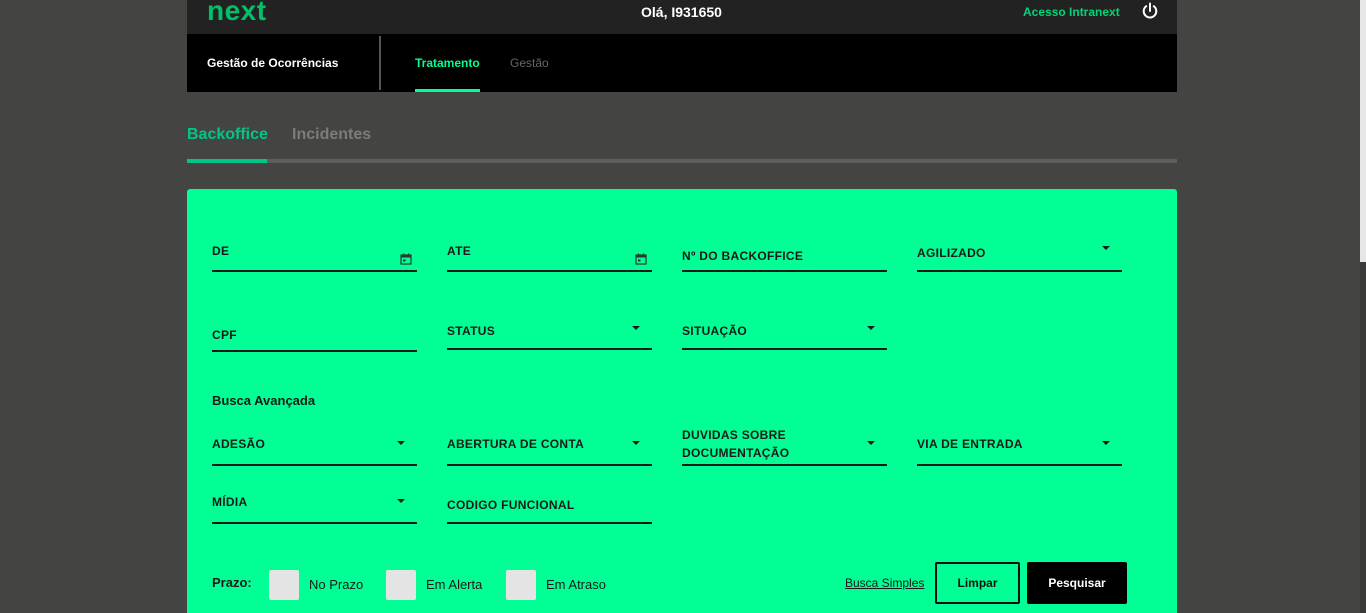 The width and height of the screenshot is (1366, 613). What do you see at coordinates (227, 161) in the screenshot?
I see `subtab-active-indicator` at bounding box center [227, 161].